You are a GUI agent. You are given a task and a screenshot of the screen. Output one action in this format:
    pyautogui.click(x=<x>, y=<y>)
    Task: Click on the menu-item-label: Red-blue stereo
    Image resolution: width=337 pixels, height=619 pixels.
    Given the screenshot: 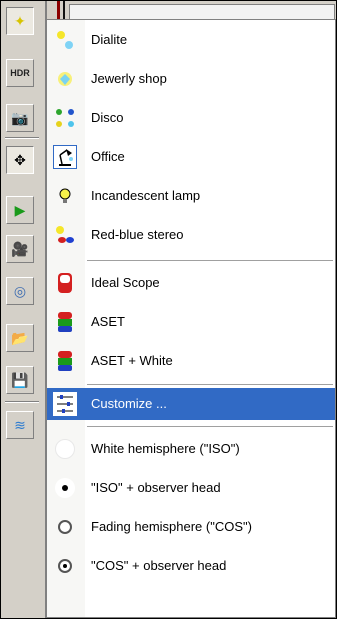 What is the action you would take?
    pyautogui.click(x=137, y=234)
    